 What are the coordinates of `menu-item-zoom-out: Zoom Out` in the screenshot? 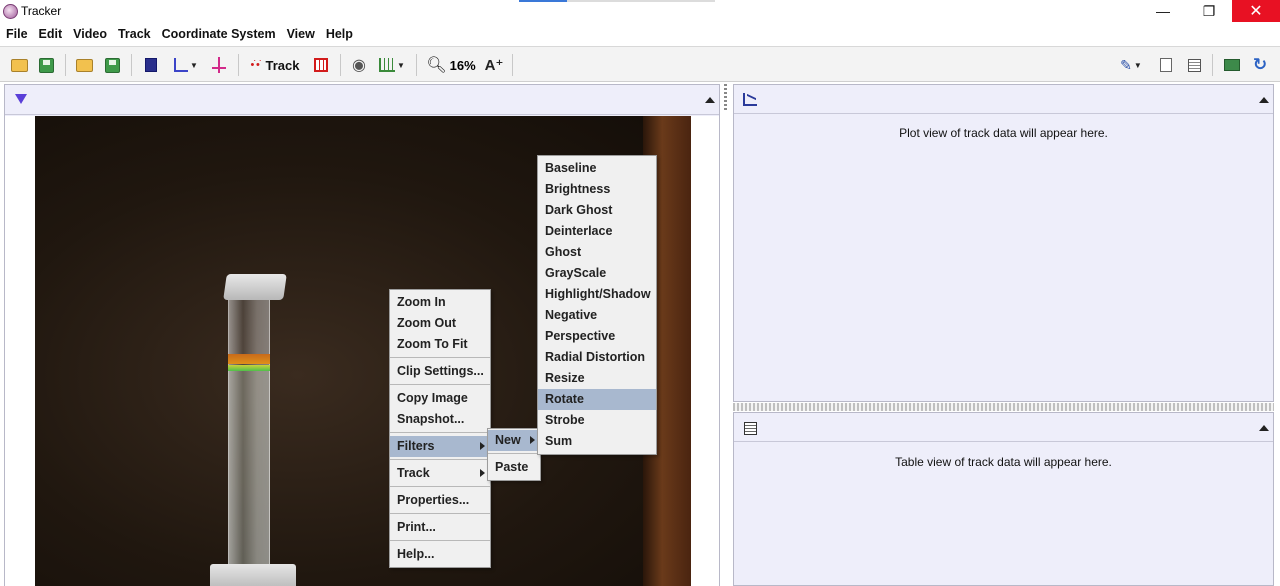 It's located at (440, 323).